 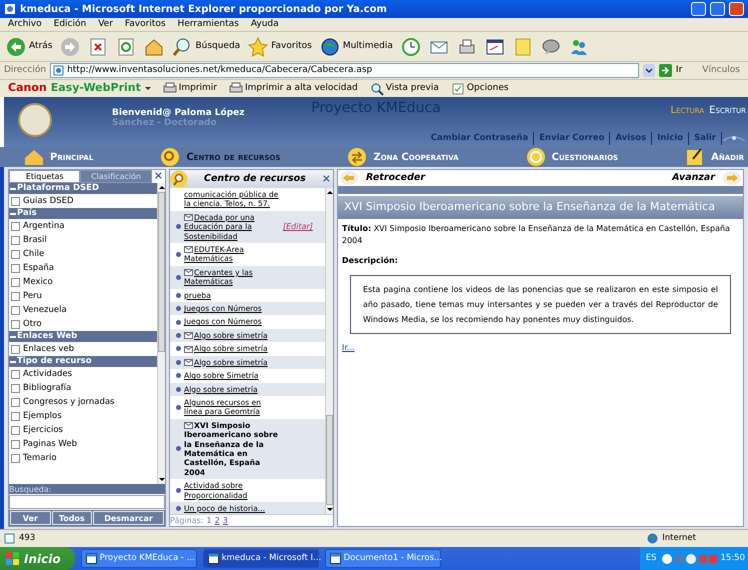 What do you see at coordinates (670, 71) in the screenshot?
I see `go-button: Ir` at bounding box center [670, 71].